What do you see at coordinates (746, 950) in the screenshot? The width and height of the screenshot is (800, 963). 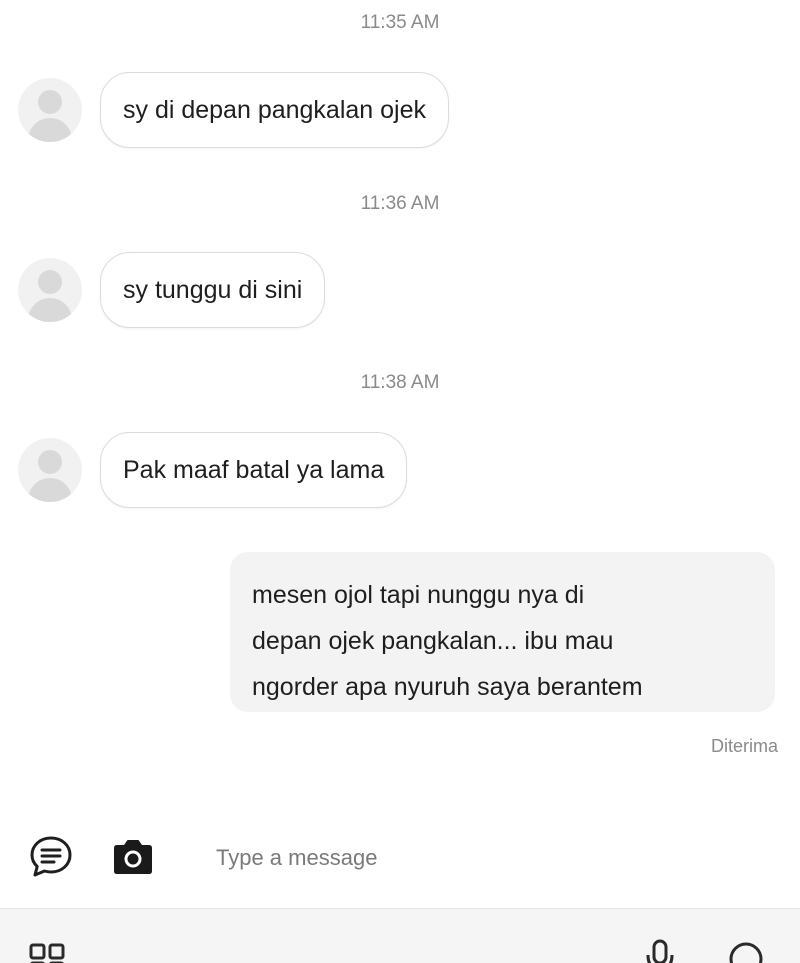 I see `emoji-icon` at bounding box center [746, 950].